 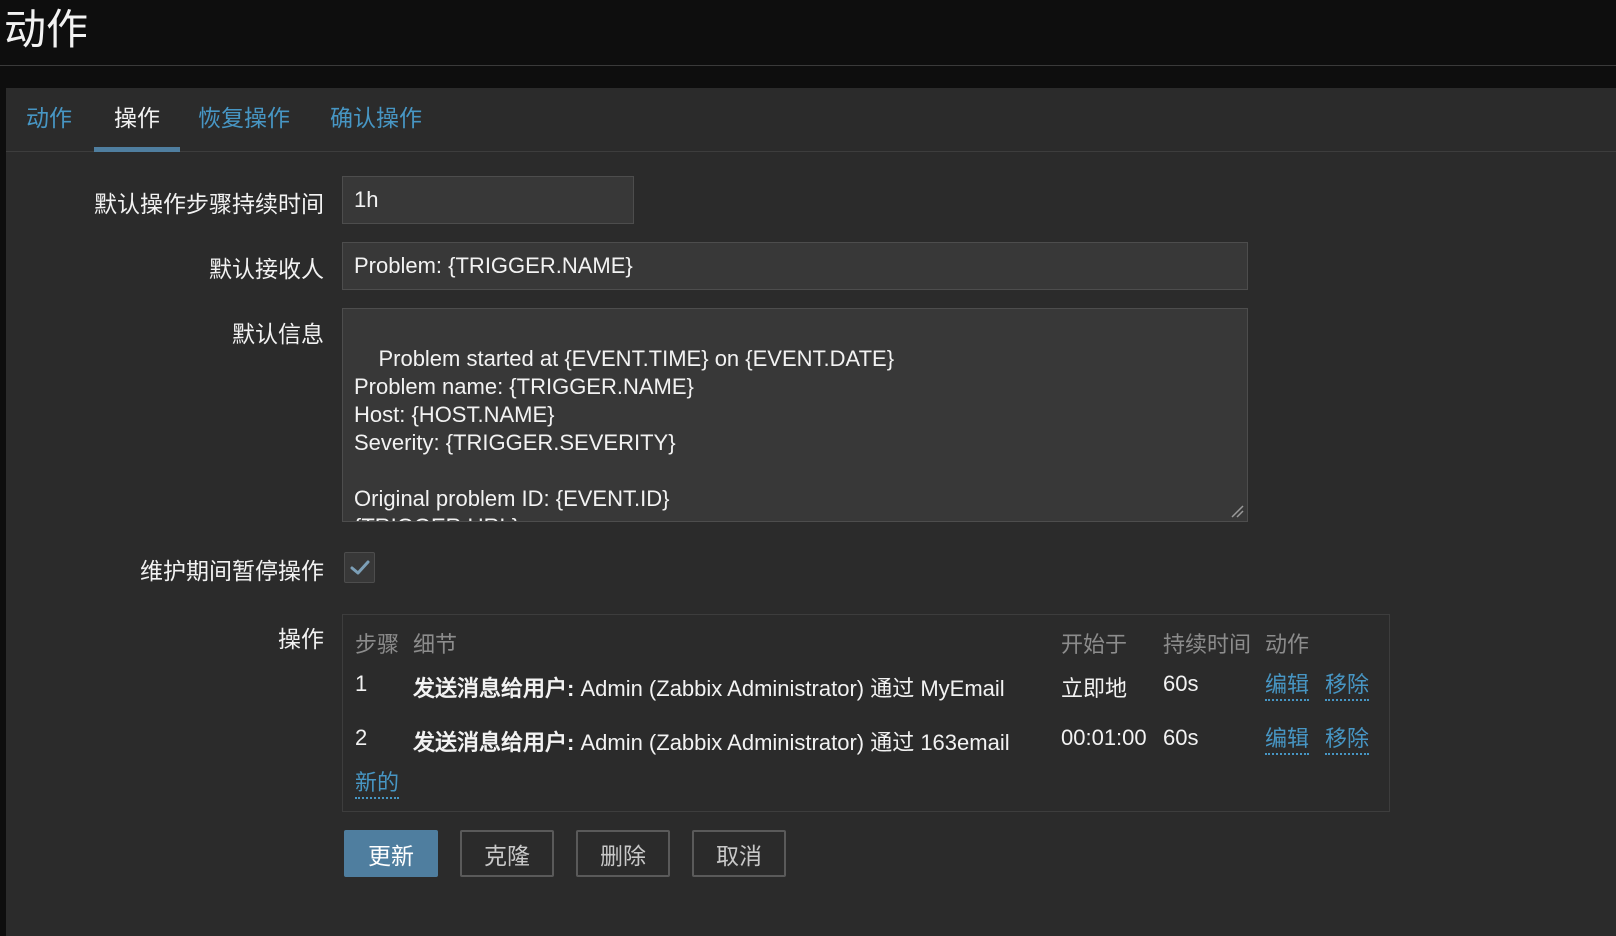 I want to click on pause-maintenance-checkbox, so click(x=359, y=567).